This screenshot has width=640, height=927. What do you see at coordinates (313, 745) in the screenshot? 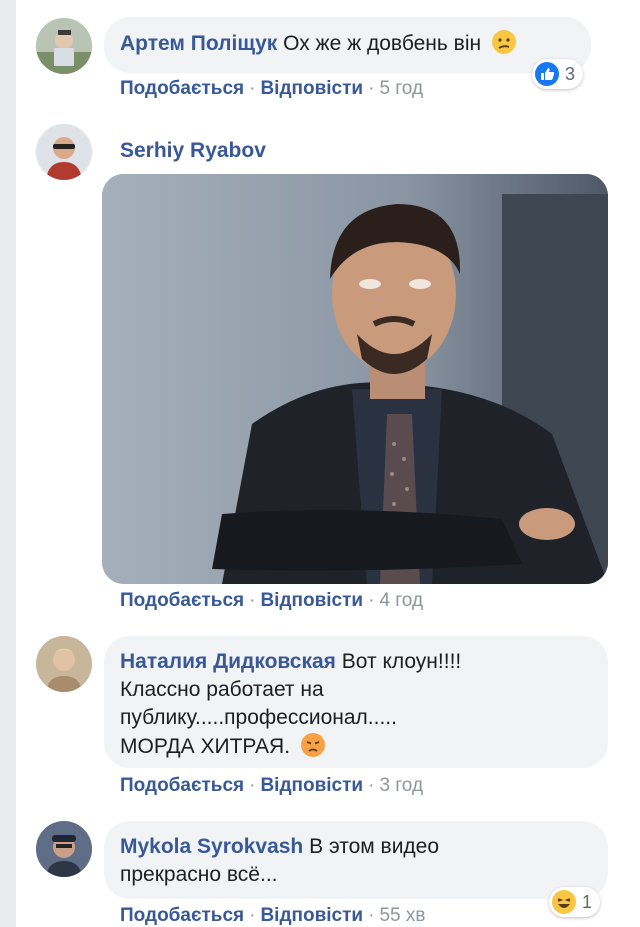
I see `pouting-face-icon` at bounding box center [313, 745].